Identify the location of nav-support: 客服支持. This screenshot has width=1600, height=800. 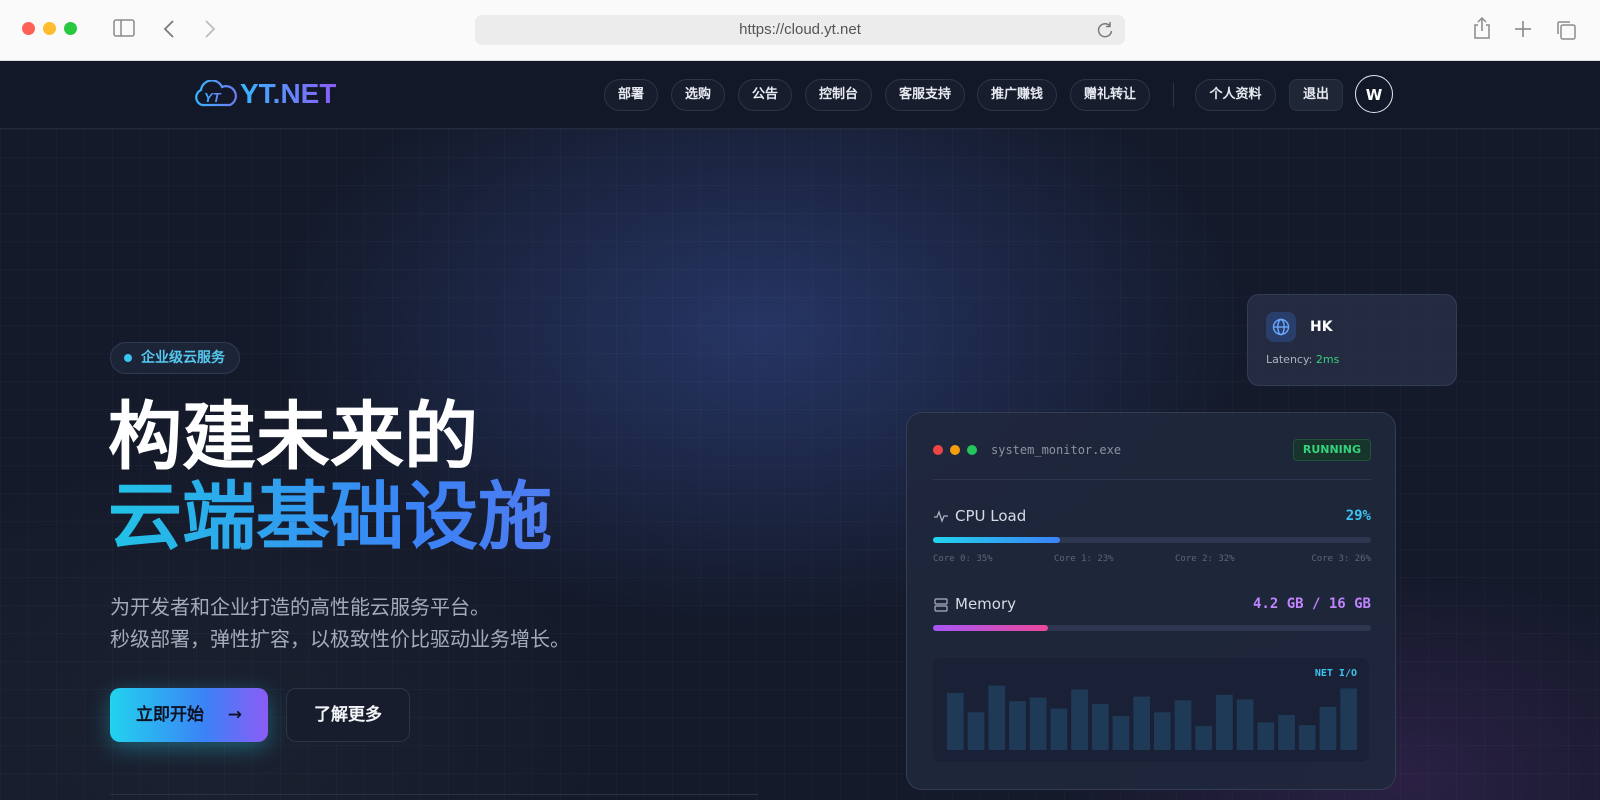
(925, 95).